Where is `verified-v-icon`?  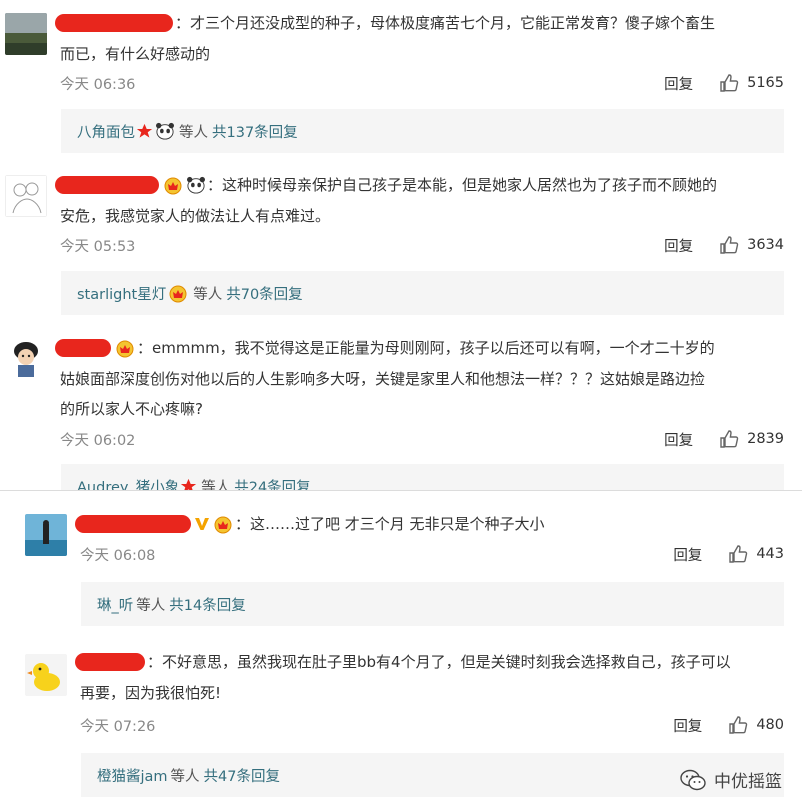
verified-v-icon is located at coordinates (202, 524).